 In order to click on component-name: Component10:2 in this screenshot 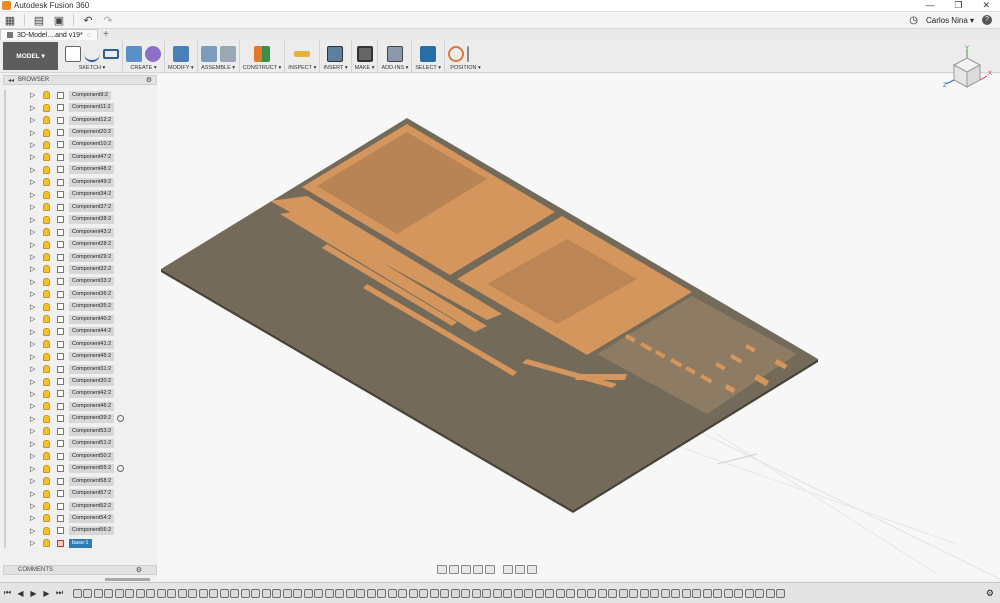, I will do `click(92, 145)`.